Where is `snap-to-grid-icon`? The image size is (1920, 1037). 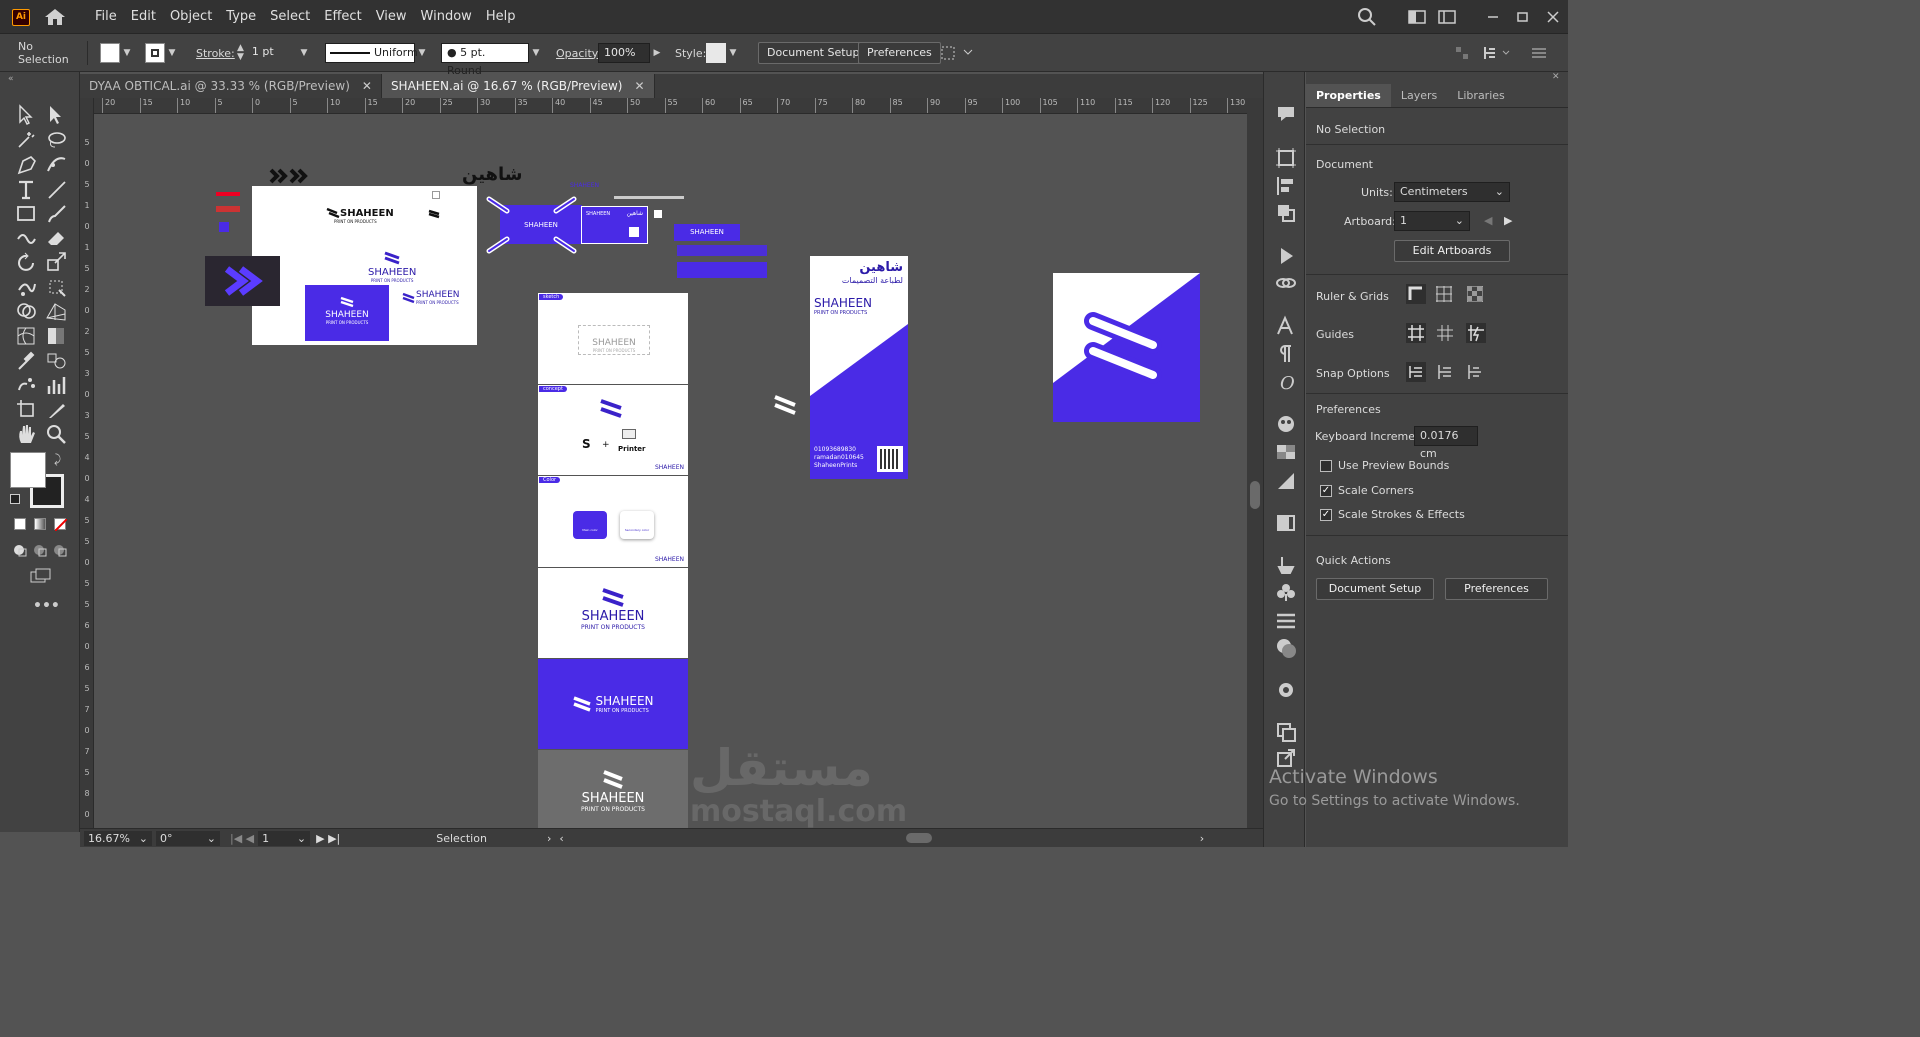 snap-to-grid-icon is located at coordinates (1445, 373).